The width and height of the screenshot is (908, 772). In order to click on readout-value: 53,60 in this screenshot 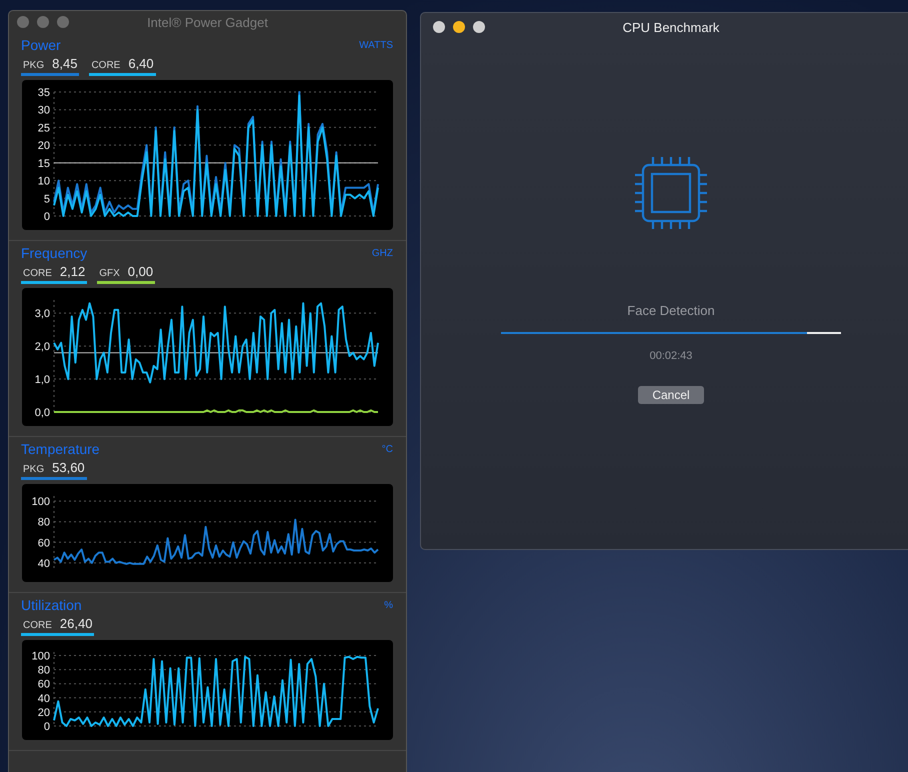, I will do `click(68, 467)`.